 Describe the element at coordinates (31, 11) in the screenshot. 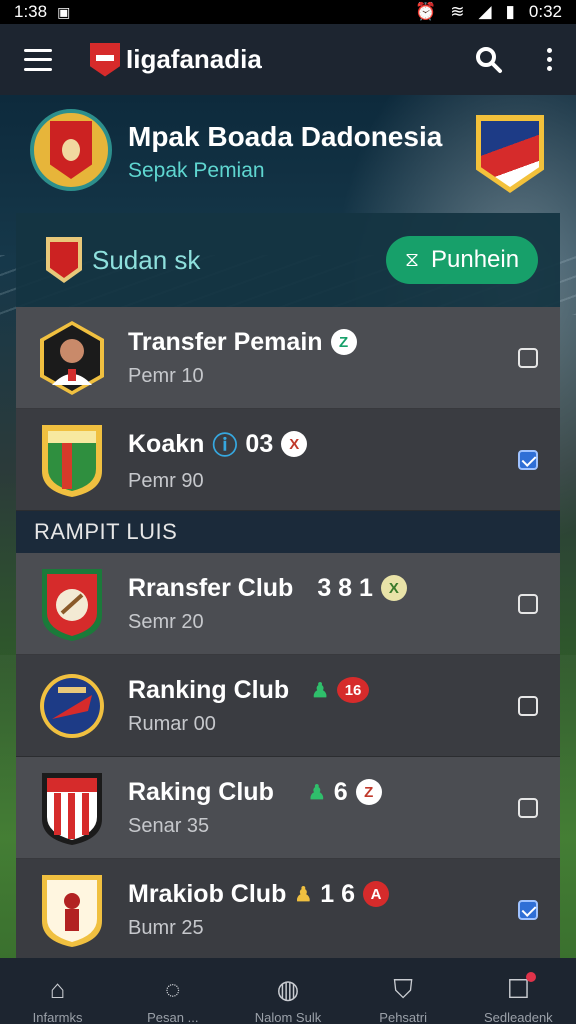

I see `status-time: 1:38` at that location.